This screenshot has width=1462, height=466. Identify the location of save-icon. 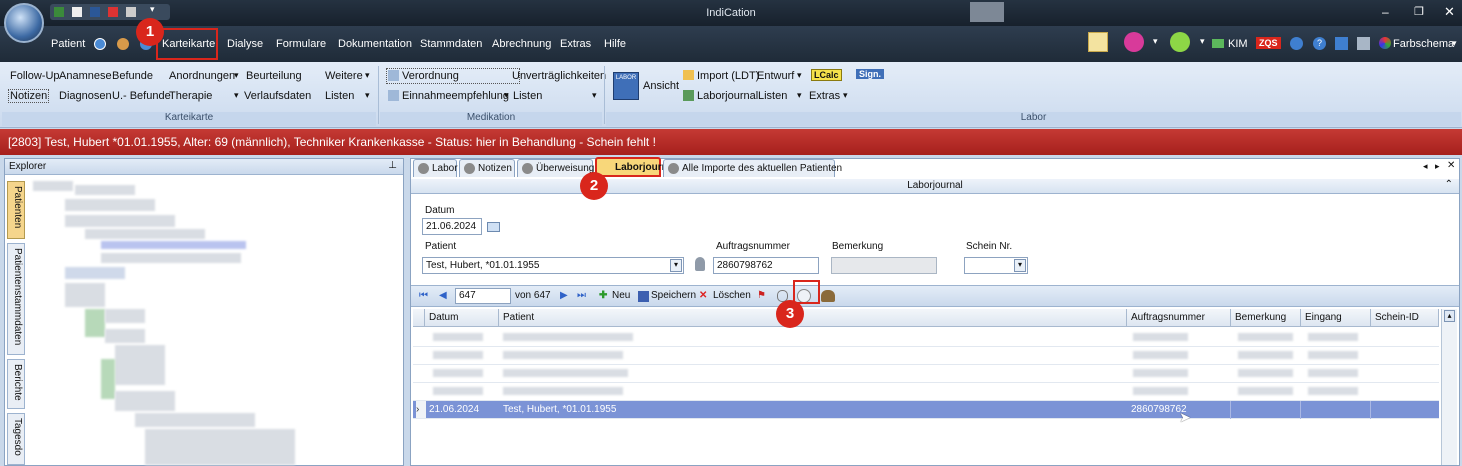
(643, 296).